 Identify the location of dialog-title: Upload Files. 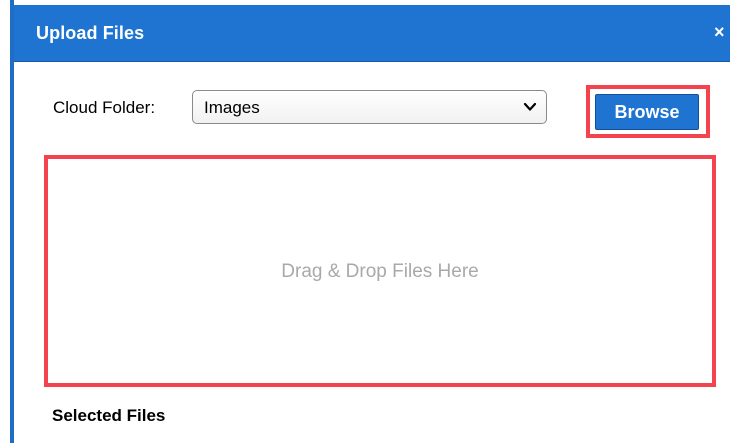
(90, 33).